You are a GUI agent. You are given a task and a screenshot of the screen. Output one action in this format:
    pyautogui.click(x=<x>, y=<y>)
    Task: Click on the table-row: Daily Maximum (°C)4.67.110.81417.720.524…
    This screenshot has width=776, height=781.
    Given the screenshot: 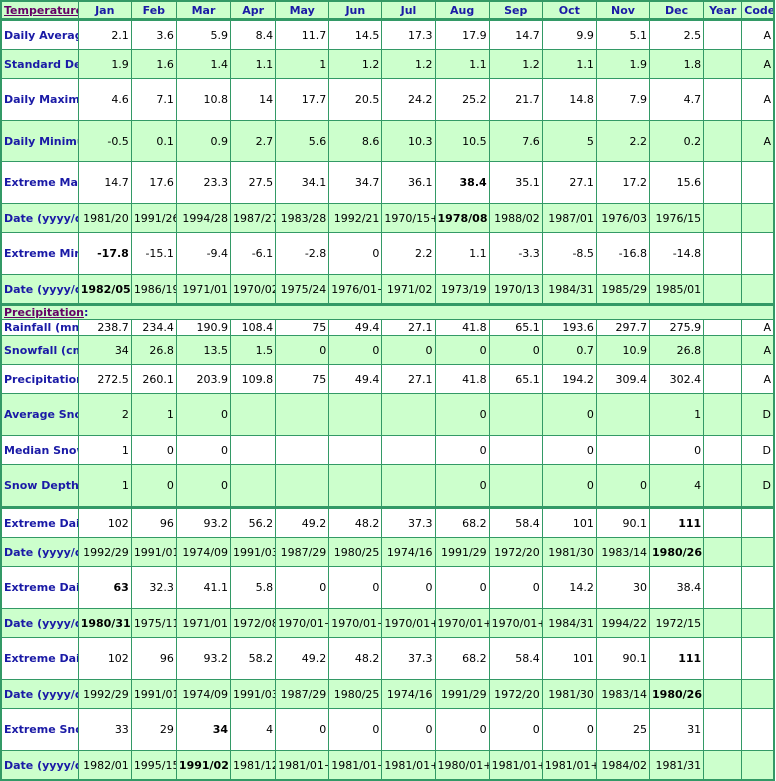 What is the action you would take?
    pyautogui.click(x=387, y=99)
    